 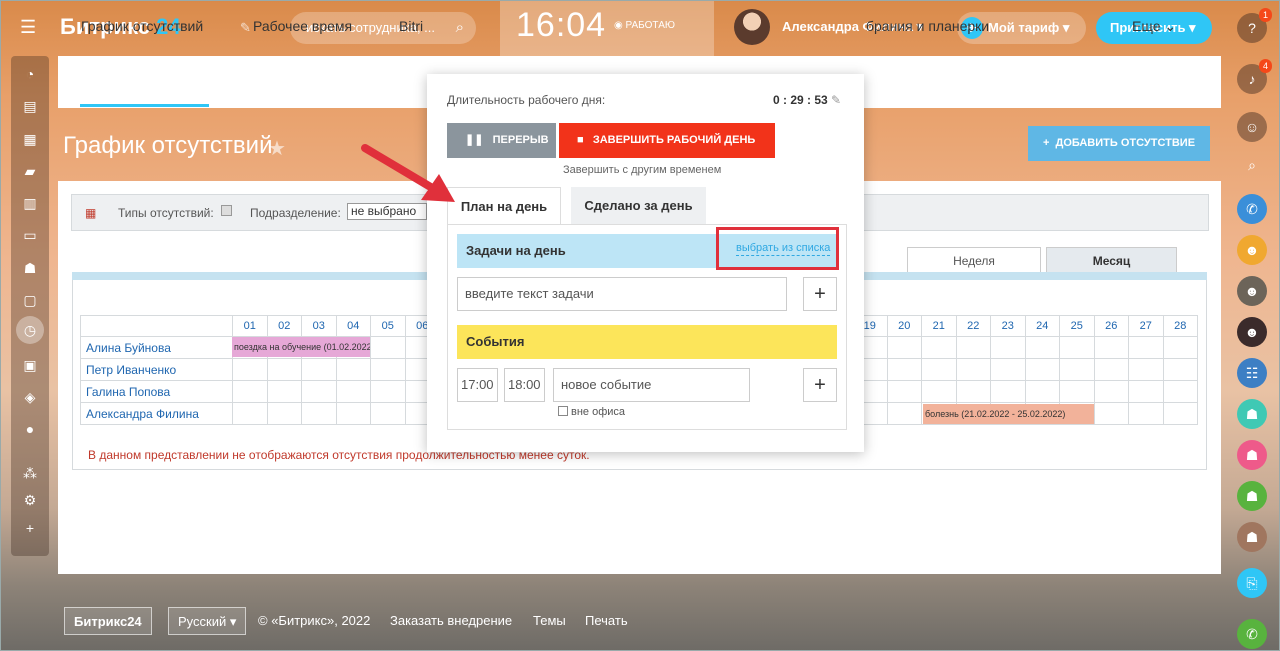 I want to click on call-icon: ✆, so click(x=1252, y=634).